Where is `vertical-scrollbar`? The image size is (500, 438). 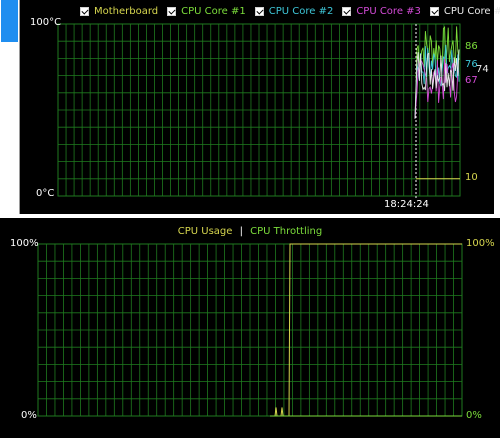
vertical-scrollbar is located at coordinates (10, 108).